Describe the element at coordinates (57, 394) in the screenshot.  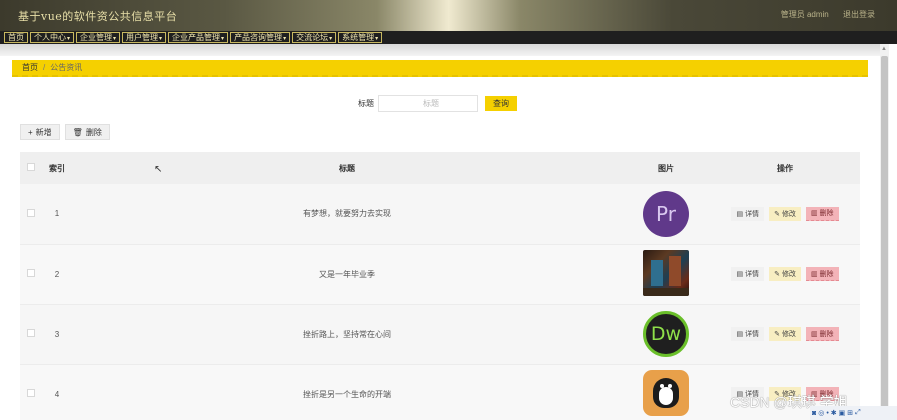
I see `row-index: 4` at that location.